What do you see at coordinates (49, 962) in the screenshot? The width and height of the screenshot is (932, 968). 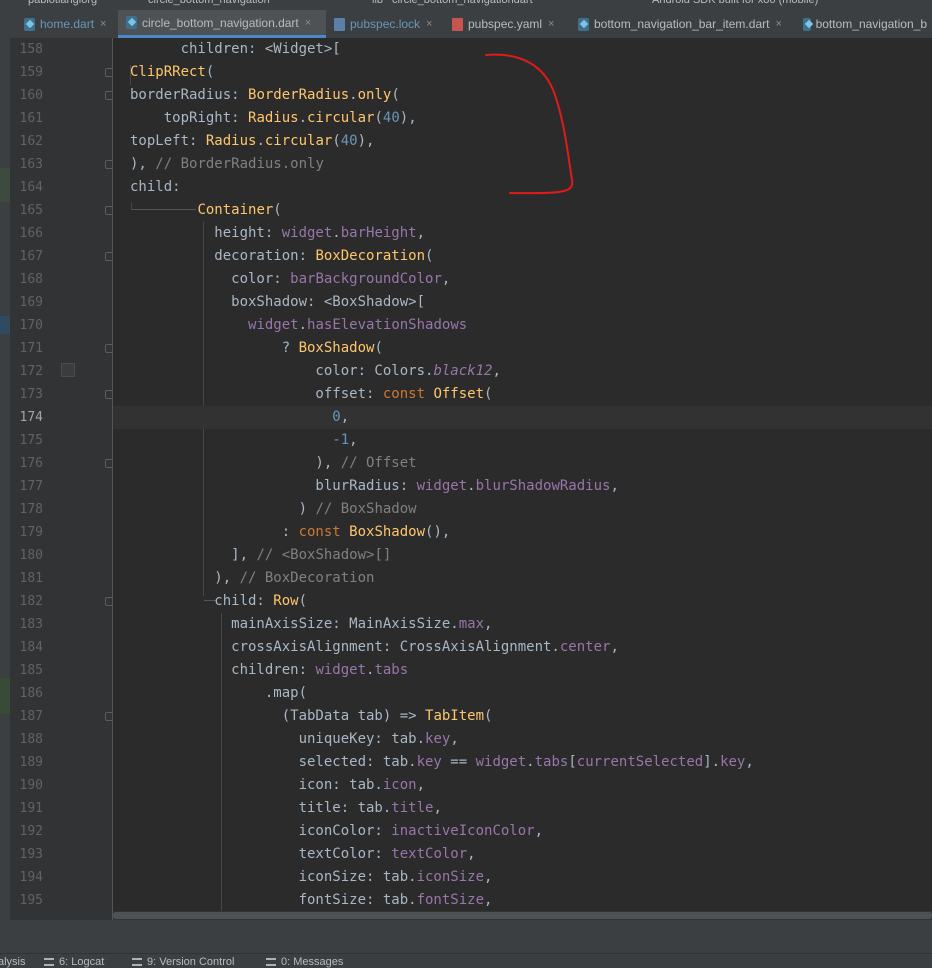 I see `logcat-icon` at bounding box center [49, 962].